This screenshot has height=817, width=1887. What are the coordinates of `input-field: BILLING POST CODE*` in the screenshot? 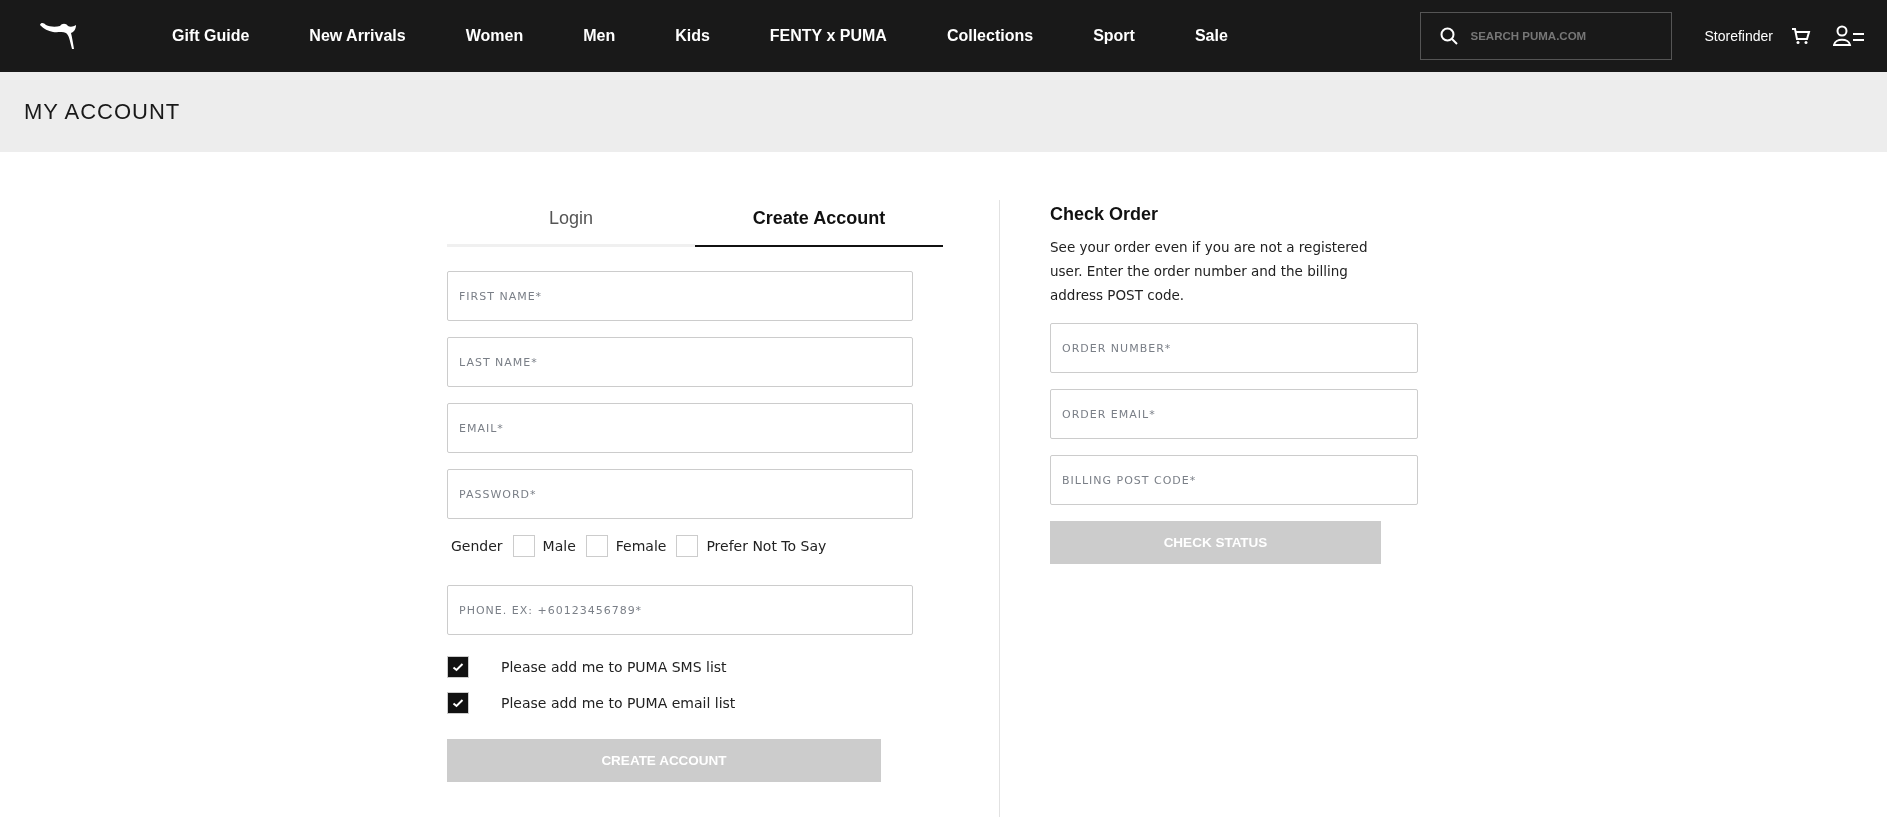 It's located at (1234, 480).